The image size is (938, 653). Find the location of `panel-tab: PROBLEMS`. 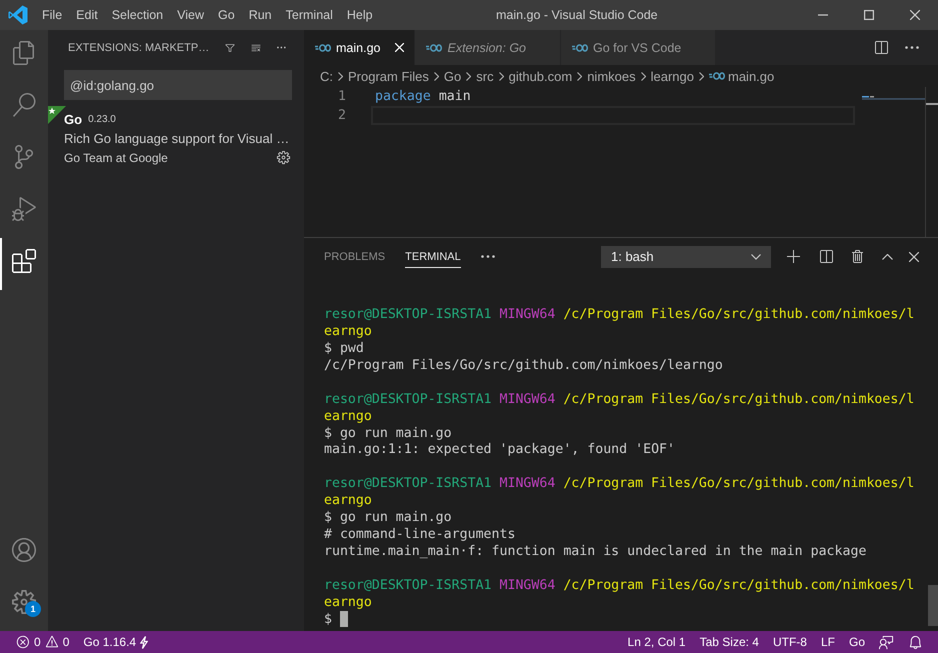

panel-tab: PROBLEMS is located at coordinates (355, 257).